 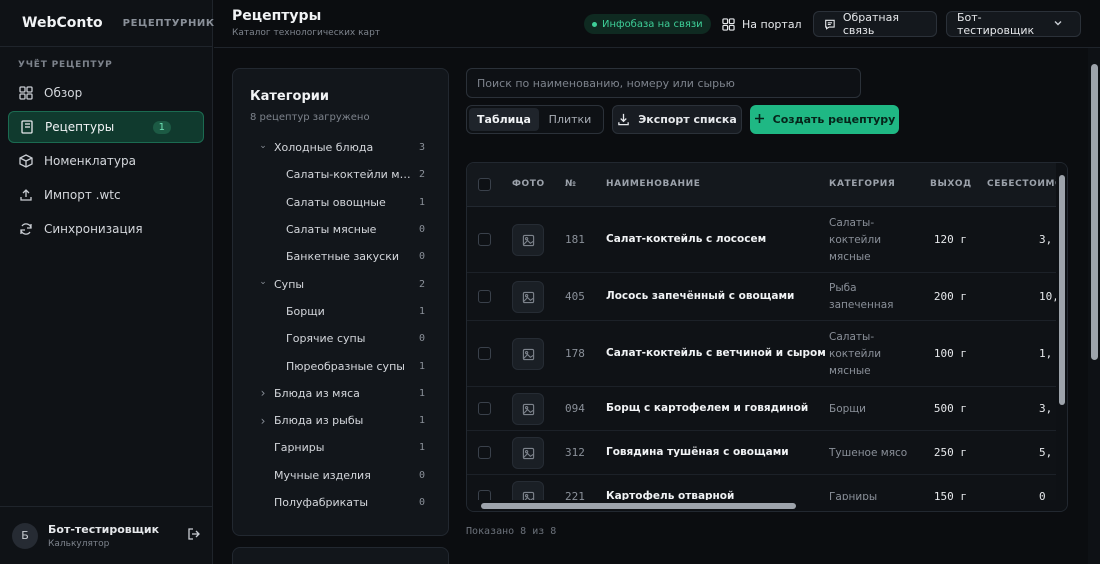 I want to click on category-item: › Блюда из мяса 1, so click(x=341, y=393).